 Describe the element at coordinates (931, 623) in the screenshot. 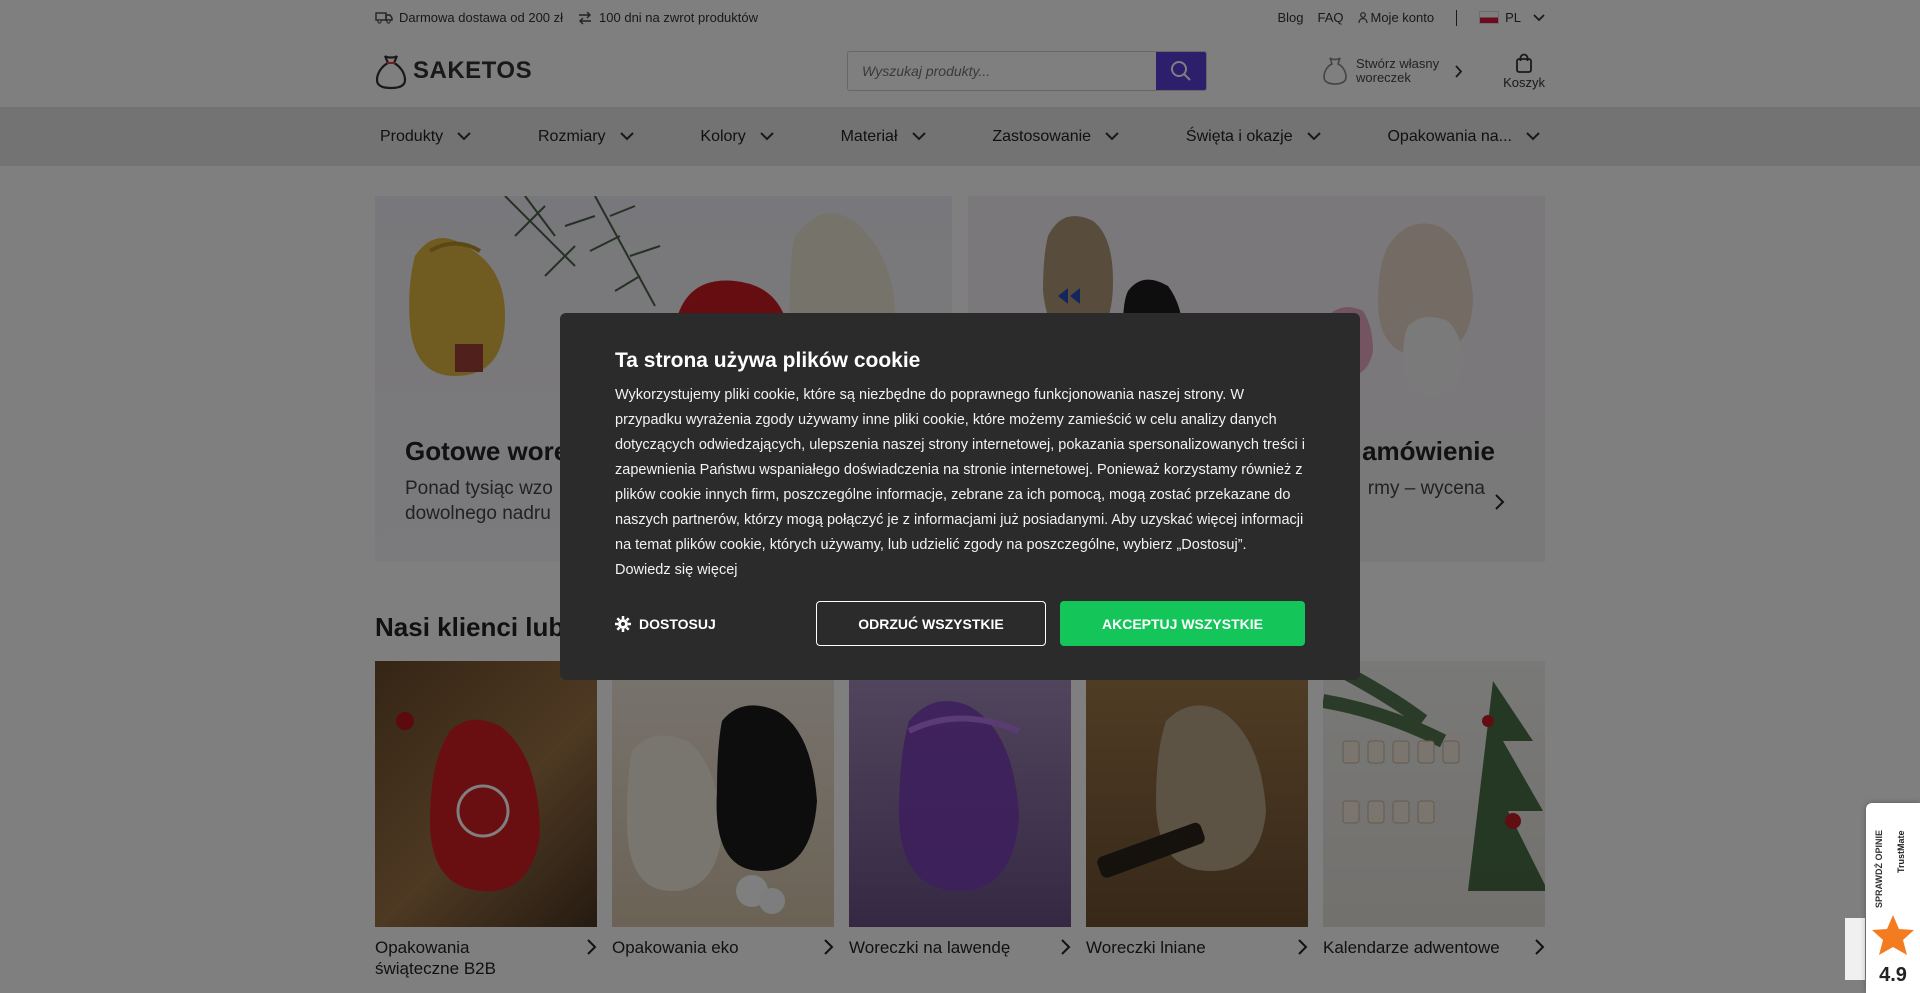

I see `reject-all-button: ODRZUĆ WSZYSTKIE` at that location.